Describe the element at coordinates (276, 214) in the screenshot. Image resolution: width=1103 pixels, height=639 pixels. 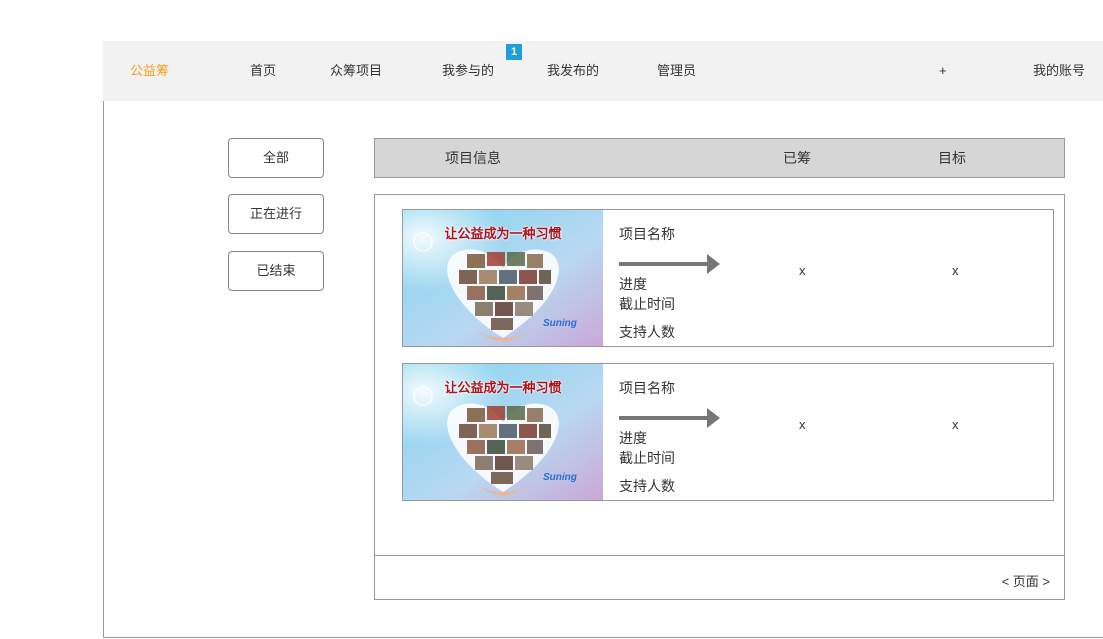
I see `filter-ongoing-button: 正在进行` at that location.